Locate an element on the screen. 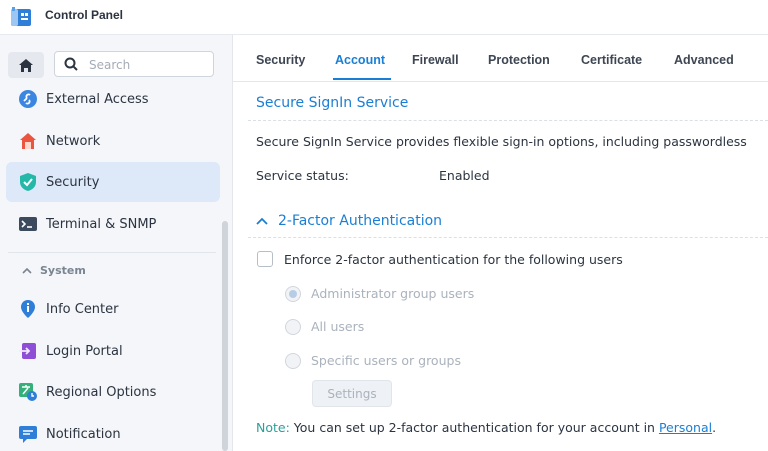  section-title-secure-signin: Secure SignIn Service is located at coordinates (332, 103).